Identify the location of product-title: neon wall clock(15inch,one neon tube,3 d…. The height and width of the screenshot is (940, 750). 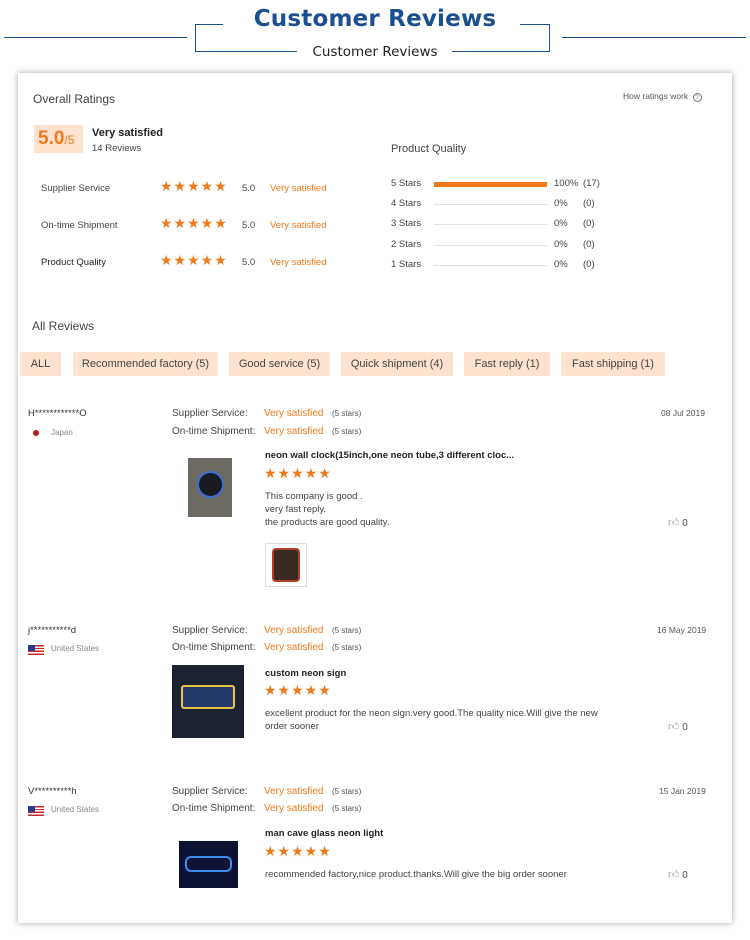
(389, 455).